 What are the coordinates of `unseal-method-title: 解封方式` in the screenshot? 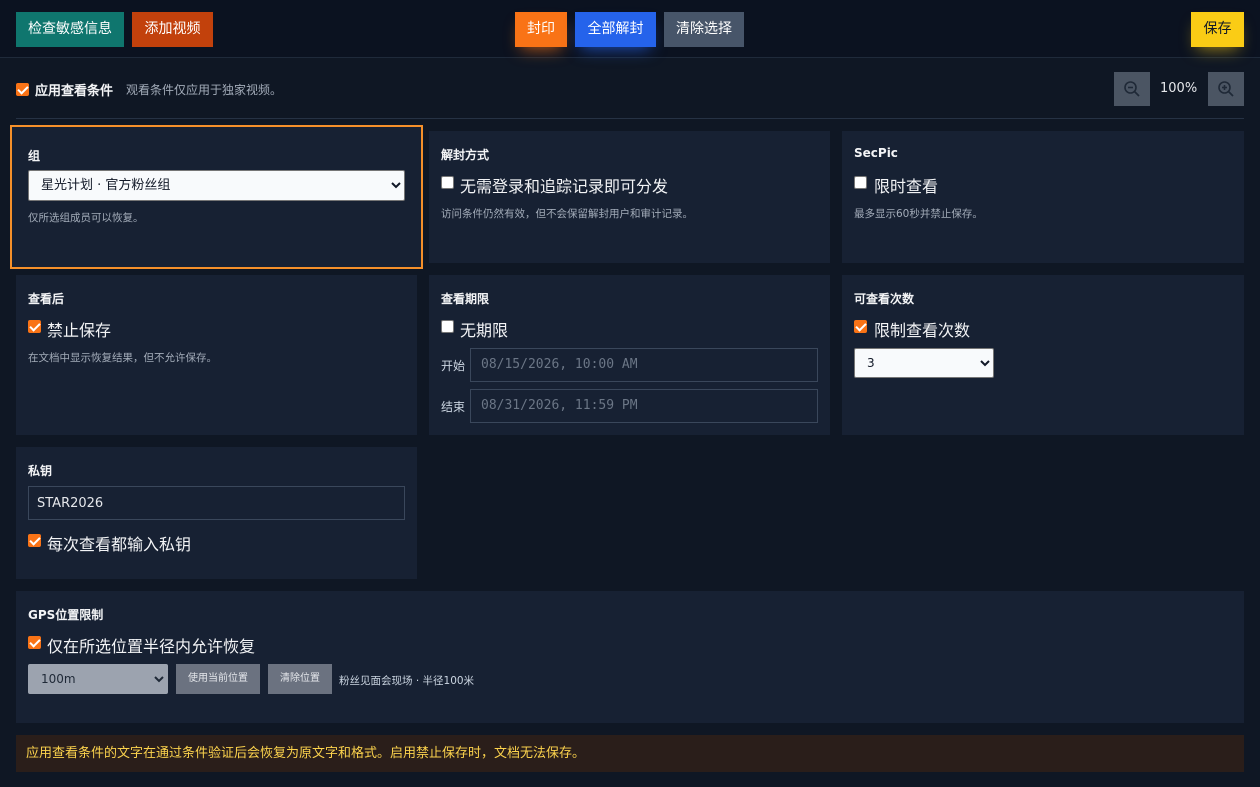 It's located at (465, 155).